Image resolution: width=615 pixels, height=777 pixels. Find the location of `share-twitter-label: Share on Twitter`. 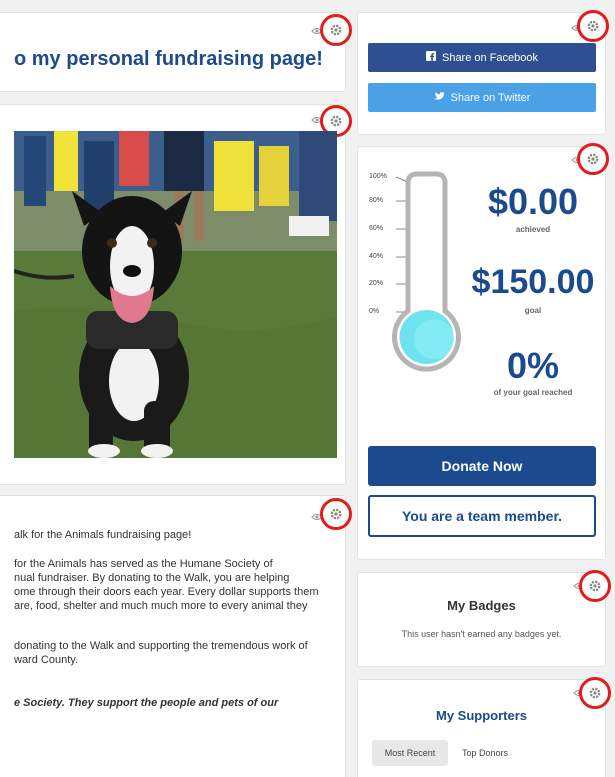

share-twitter-label: Share on Twitter is located at coordinates (490, 97).